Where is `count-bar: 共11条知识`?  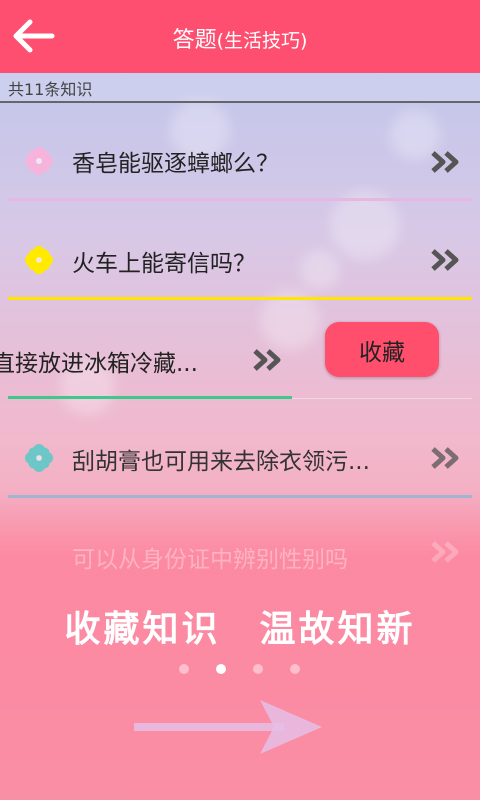
count-bar: 共11条知识 is located at coordinates (240, 88).